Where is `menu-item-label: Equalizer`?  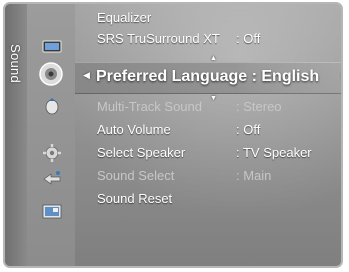
menu-item-label: Equalizer is located at coordinates (124, 17).